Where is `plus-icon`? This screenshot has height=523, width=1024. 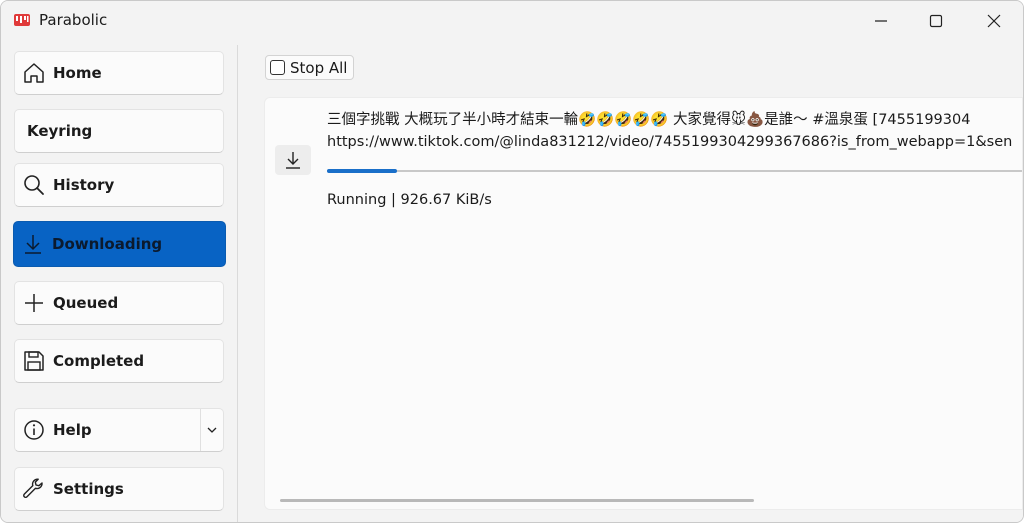 plus-icon is located at coordinates (34, 303).